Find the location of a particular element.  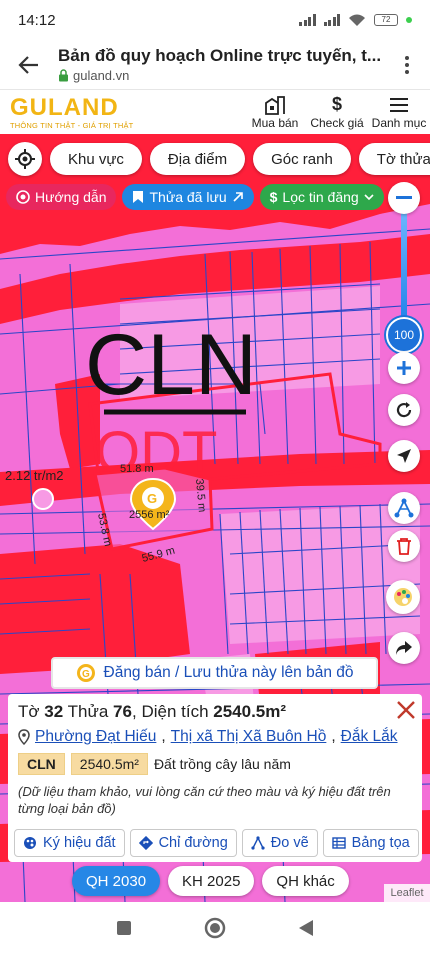

area-label: Diện tích is located at coordinates (175, 711).